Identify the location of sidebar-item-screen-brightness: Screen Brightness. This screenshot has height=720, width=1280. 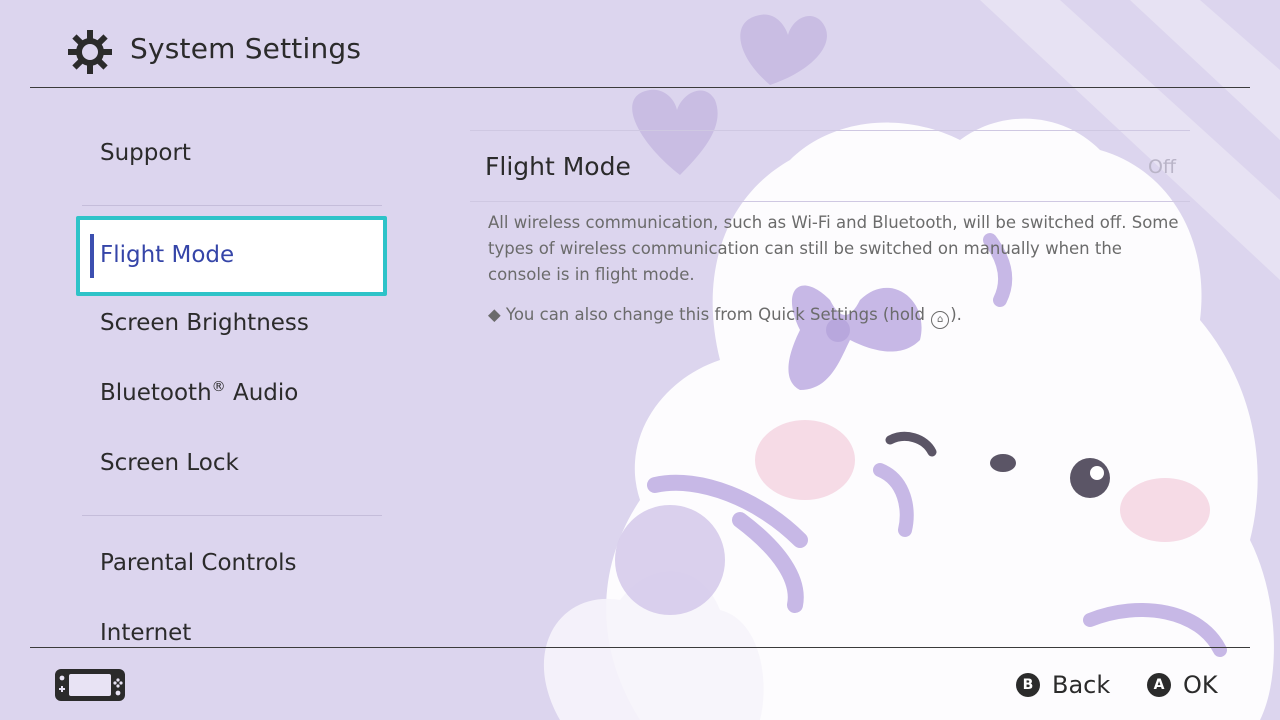
(204, 323).